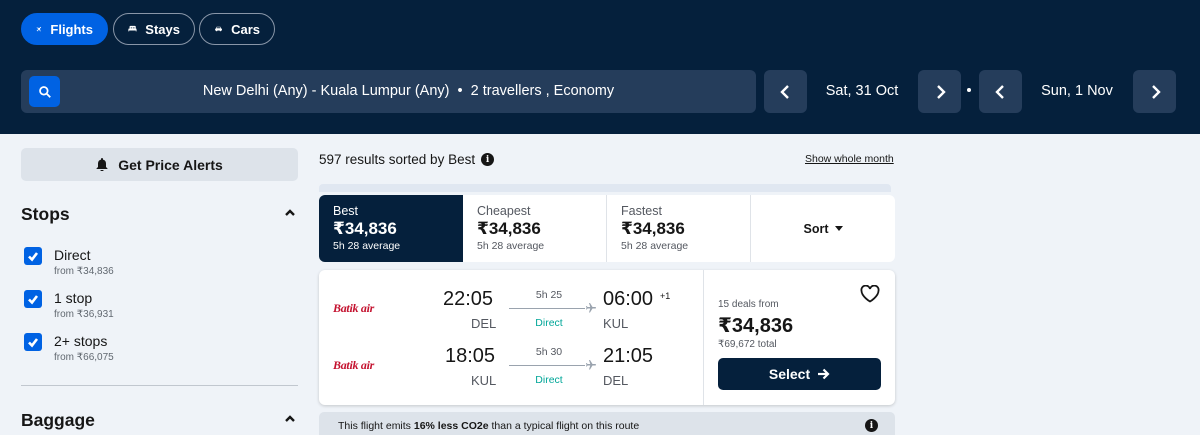 Image resolution: width=1200 pixels, height=435 pixels. What do you see at coordinates (816, 228) in the screenshot?
I see `sort-label: Sort` at bounding box center [816, 228].